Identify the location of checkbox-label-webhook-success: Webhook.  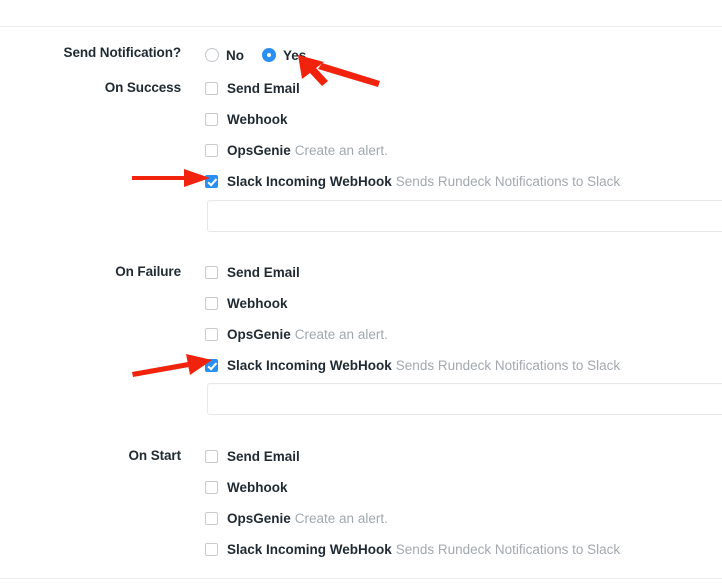
(257, 119).